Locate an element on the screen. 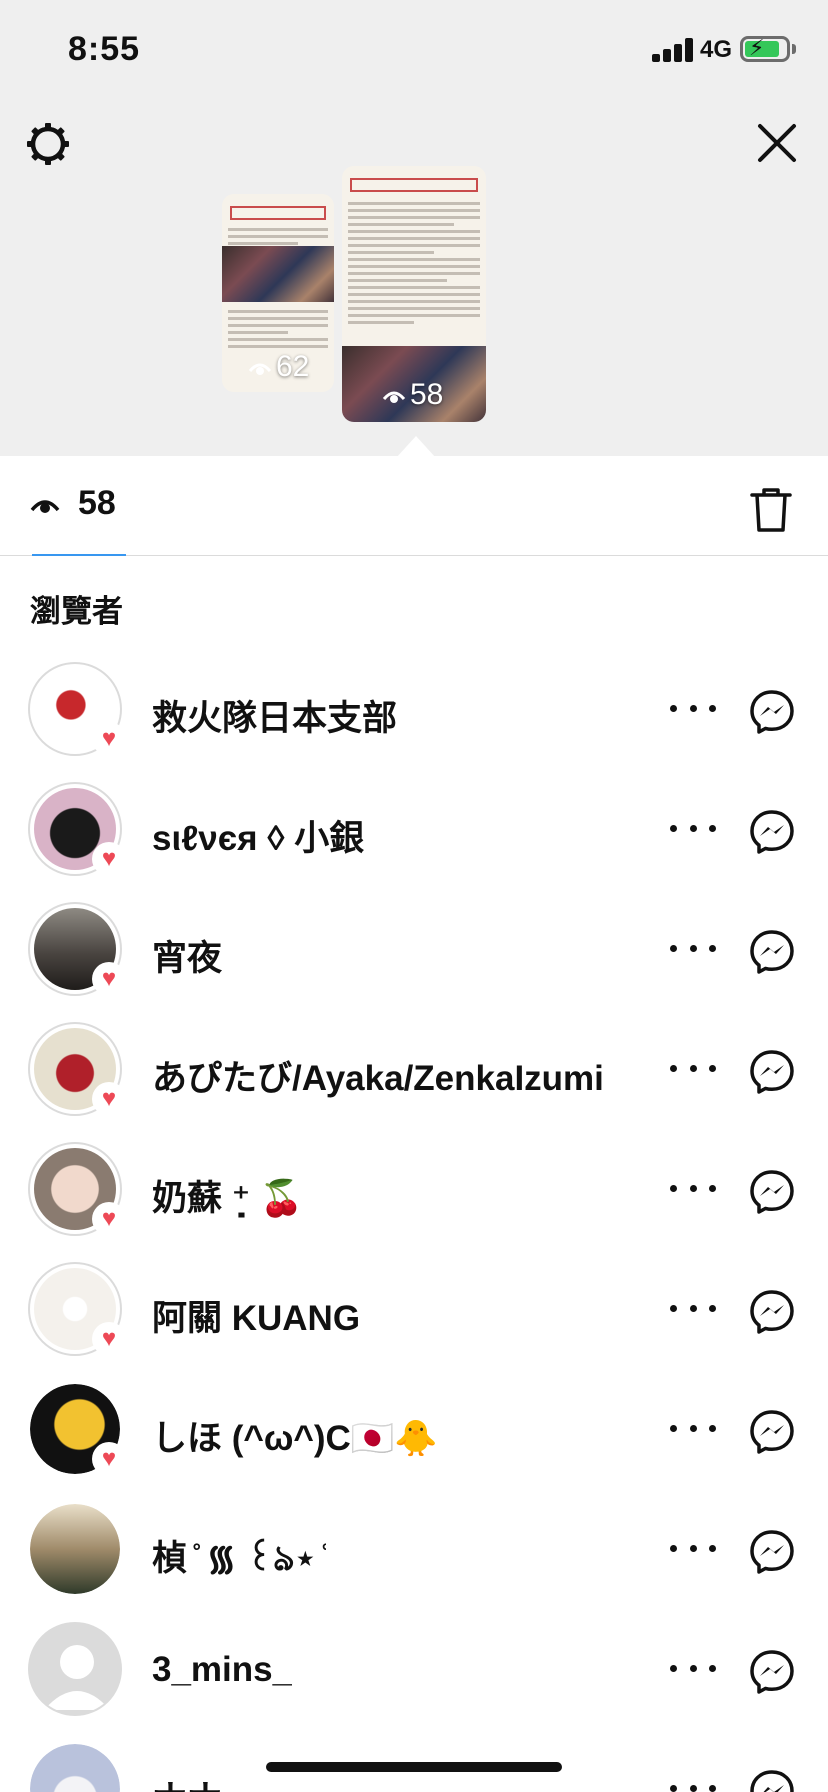  settings-button is located at coordinates (48, 144).